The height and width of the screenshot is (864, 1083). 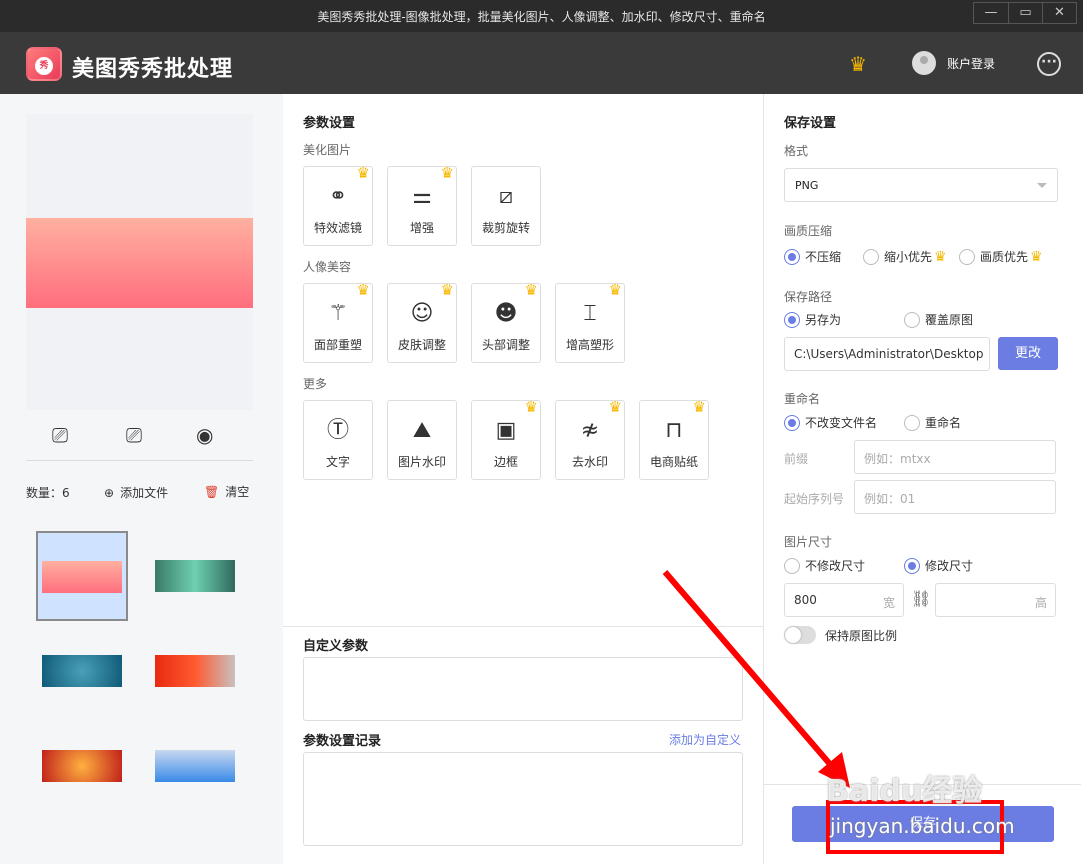 I want to click on add-file-button: ⊕ 添加文件, so click(x=136, y=492).